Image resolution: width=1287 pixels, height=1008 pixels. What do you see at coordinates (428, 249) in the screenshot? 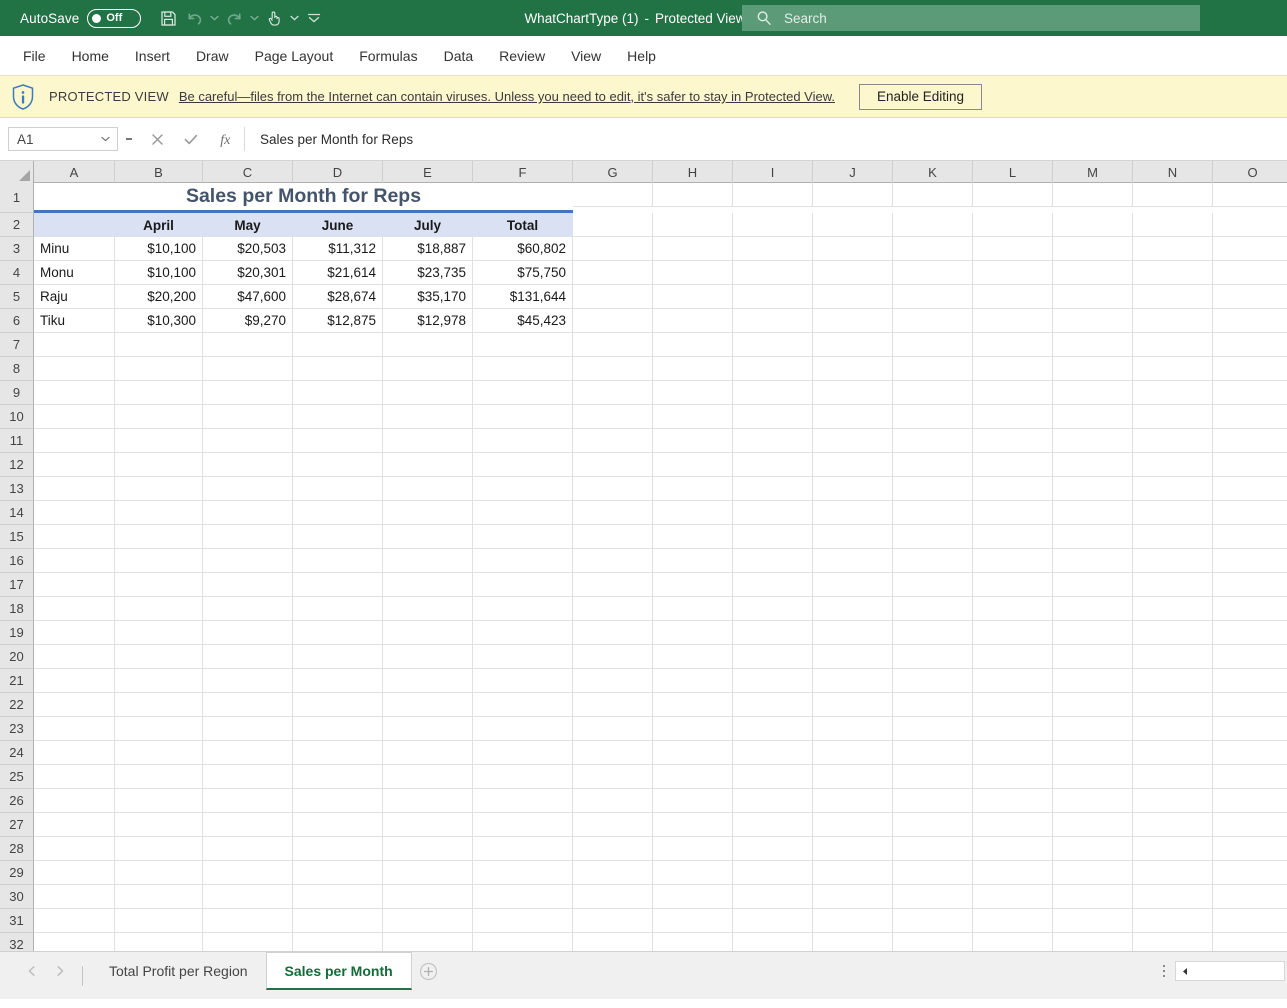
I see `cell-e3: $18,887` at bounding box center [428, 249].